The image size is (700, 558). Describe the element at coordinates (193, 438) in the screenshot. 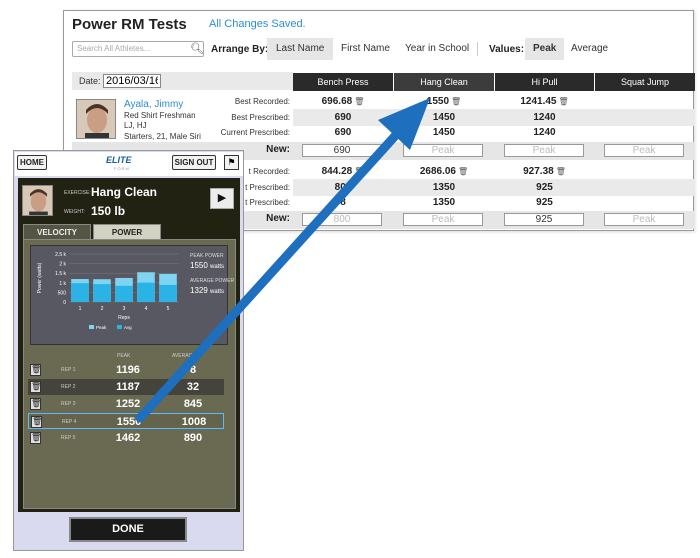

I see `rep-avg: 890` at that location.